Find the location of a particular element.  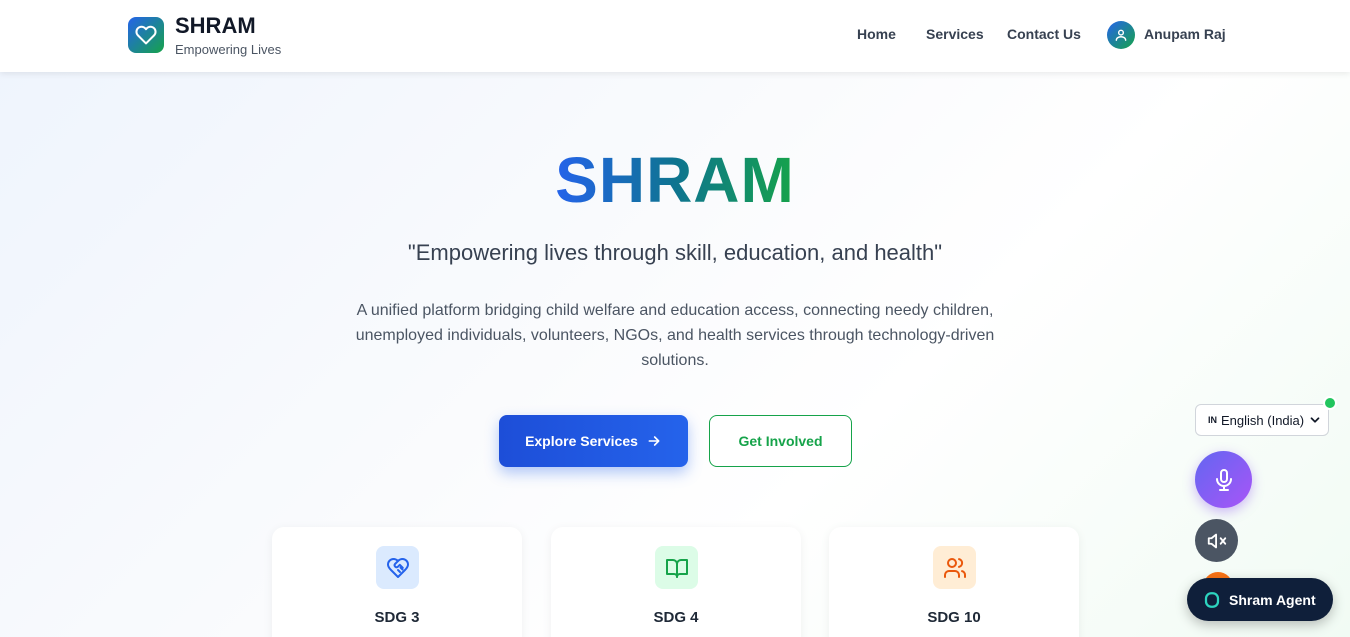

speaker-muted-icon is located at coordinates (1216, 540).